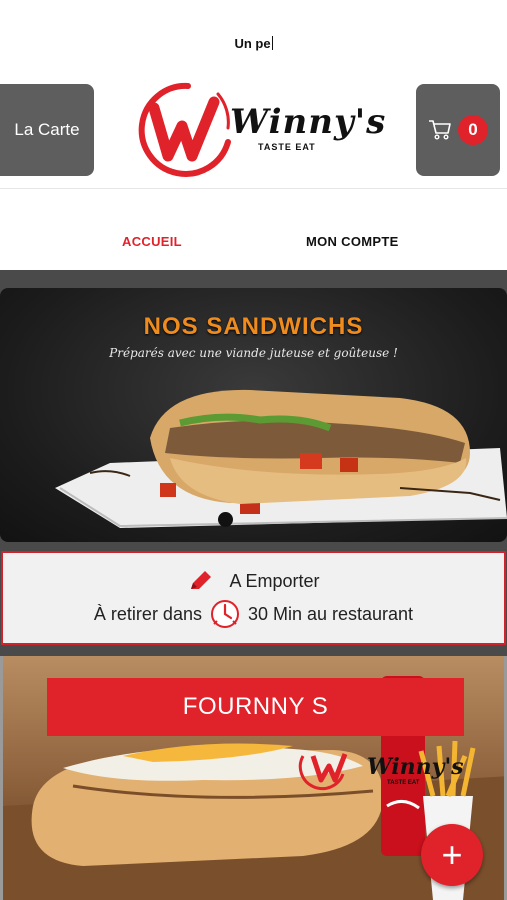 The height and width of the screenshot is (900, 507). What do you see at coordinates (201, 580) in the screenshot?
I see `pencil-icon` at bounding box center [201, 580].